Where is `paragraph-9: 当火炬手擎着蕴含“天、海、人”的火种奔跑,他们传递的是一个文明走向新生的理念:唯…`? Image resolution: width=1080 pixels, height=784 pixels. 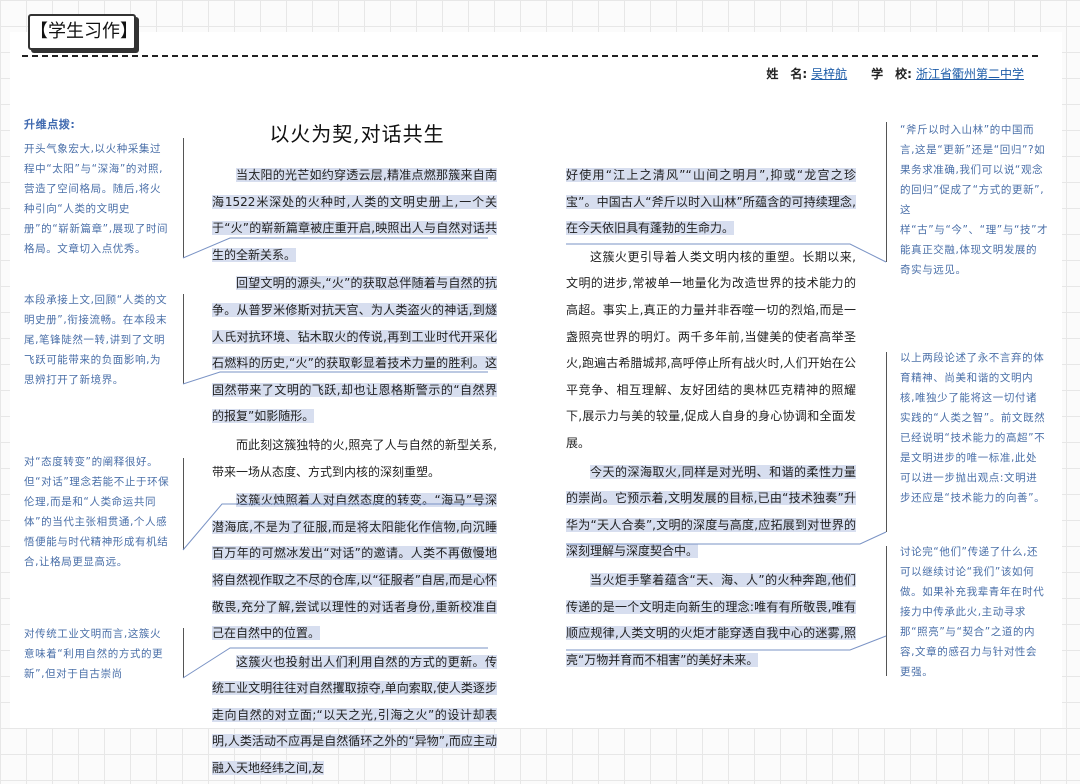 paragraph-9: 当火炬手擎着蕴含“天、海、人”的火种奔跑,他们传递的是一个文明走向新生的理念:唯… is located at coordinates (711, 620).